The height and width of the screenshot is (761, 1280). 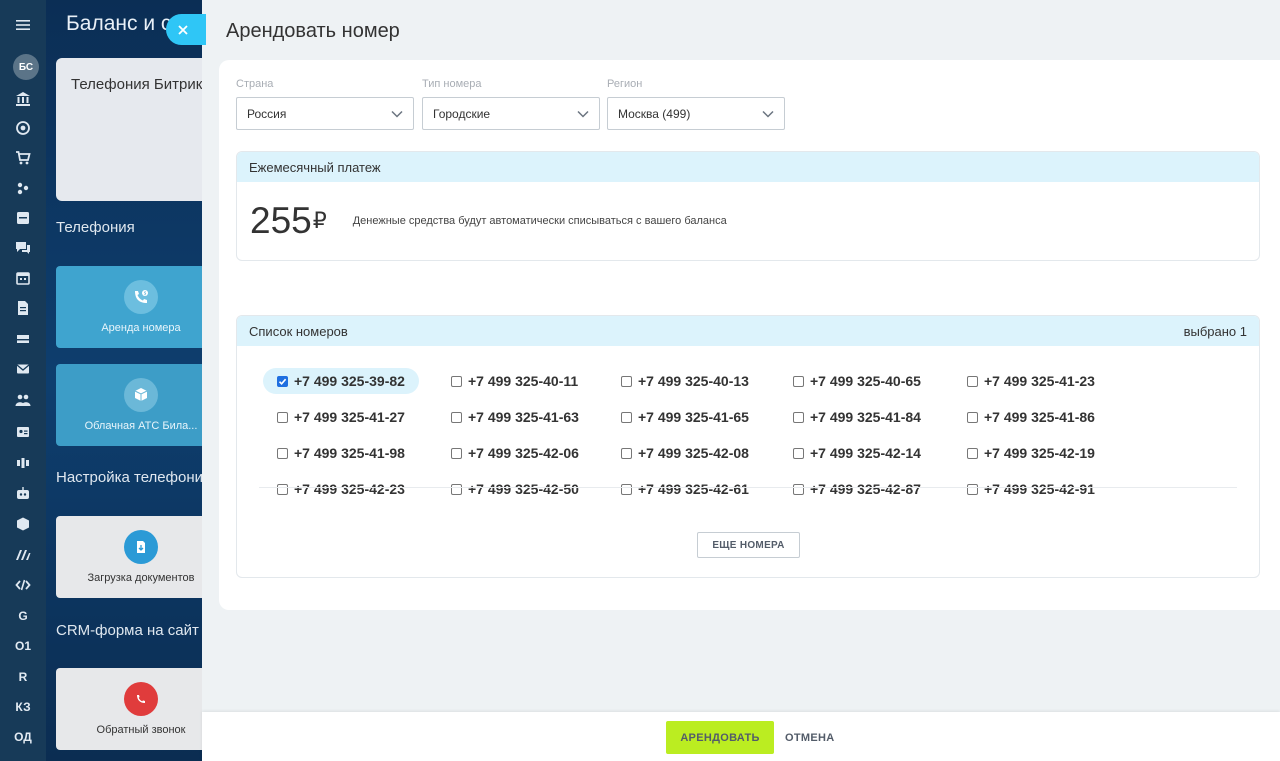 I want to click on region-select: Москва (499), so click(x=696, y=113).